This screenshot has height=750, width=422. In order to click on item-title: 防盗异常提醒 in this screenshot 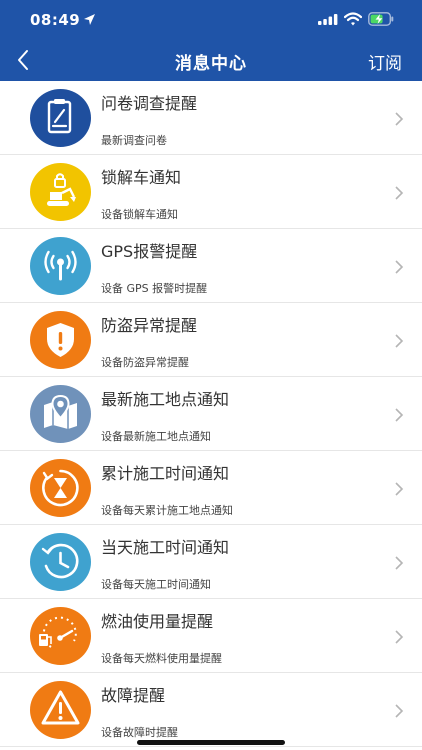, I will do `click(149, 325)`.